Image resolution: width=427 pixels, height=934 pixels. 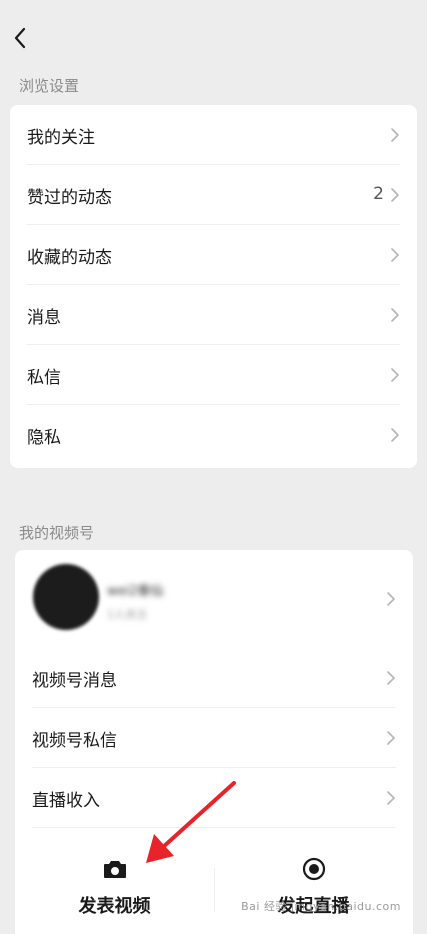 I want to click on menu-item-label: 私信, so click(x=44, y=377).